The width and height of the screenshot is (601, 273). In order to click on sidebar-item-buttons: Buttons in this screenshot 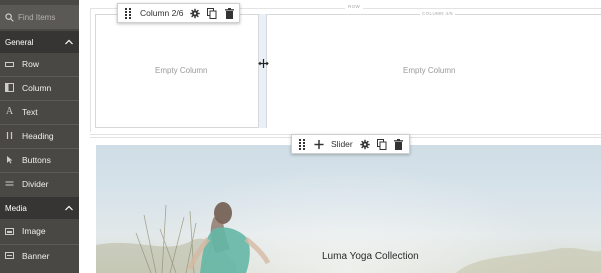, I will do `click(39, 159)`.